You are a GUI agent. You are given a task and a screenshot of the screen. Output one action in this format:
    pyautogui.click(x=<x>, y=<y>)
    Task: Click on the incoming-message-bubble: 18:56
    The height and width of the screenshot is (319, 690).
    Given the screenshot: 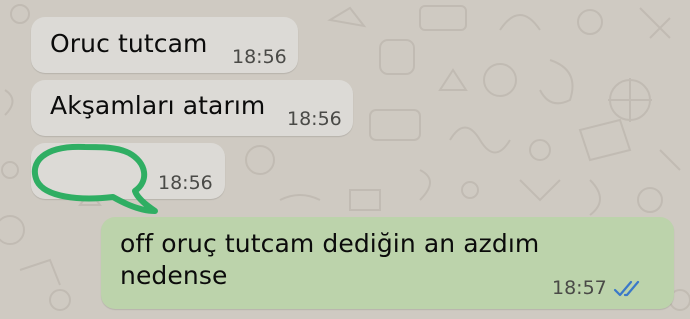 What is the action you would take?
    pyautogui.click(x=128, y=178)
    